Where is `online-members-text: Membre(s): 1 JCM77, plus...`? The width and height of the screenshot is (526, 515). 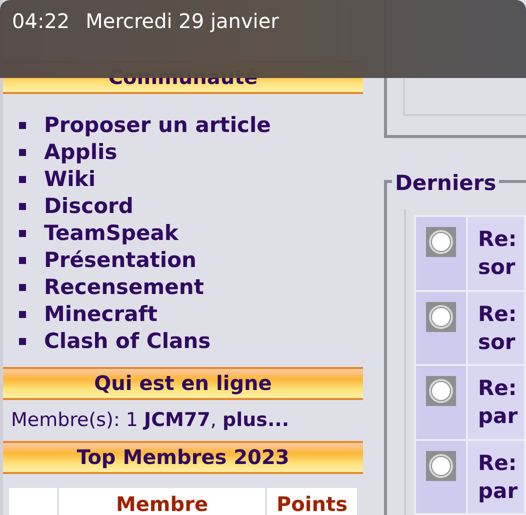 online-members-text: Membre(s): 1 JCM77, plus... is located at coordinates (150, 420).